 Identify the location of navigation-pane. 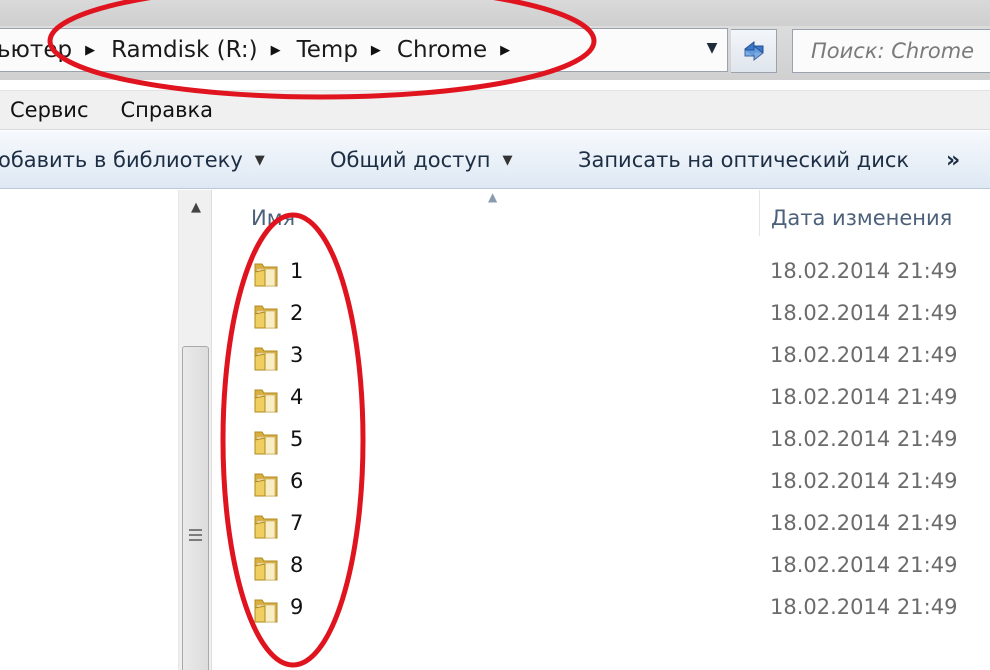
(89, 430).